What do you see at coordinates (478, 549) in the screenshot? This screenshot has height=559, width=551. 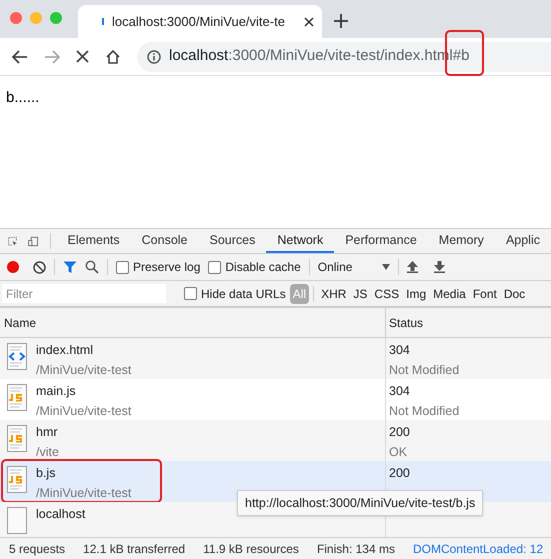 I see `dom-content-loaded-time: DOMContentLoaded: 12` at bounding box center [478, 549].